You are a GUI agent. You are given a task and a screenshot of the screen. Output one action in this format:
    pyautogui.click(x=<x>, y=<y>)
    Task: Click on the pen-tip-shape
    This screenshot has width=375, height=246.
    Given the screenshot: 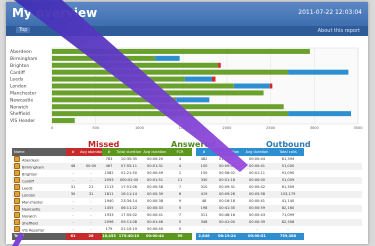 What is the action you would take?
    pyautogui.click(x=18, y=239)
    